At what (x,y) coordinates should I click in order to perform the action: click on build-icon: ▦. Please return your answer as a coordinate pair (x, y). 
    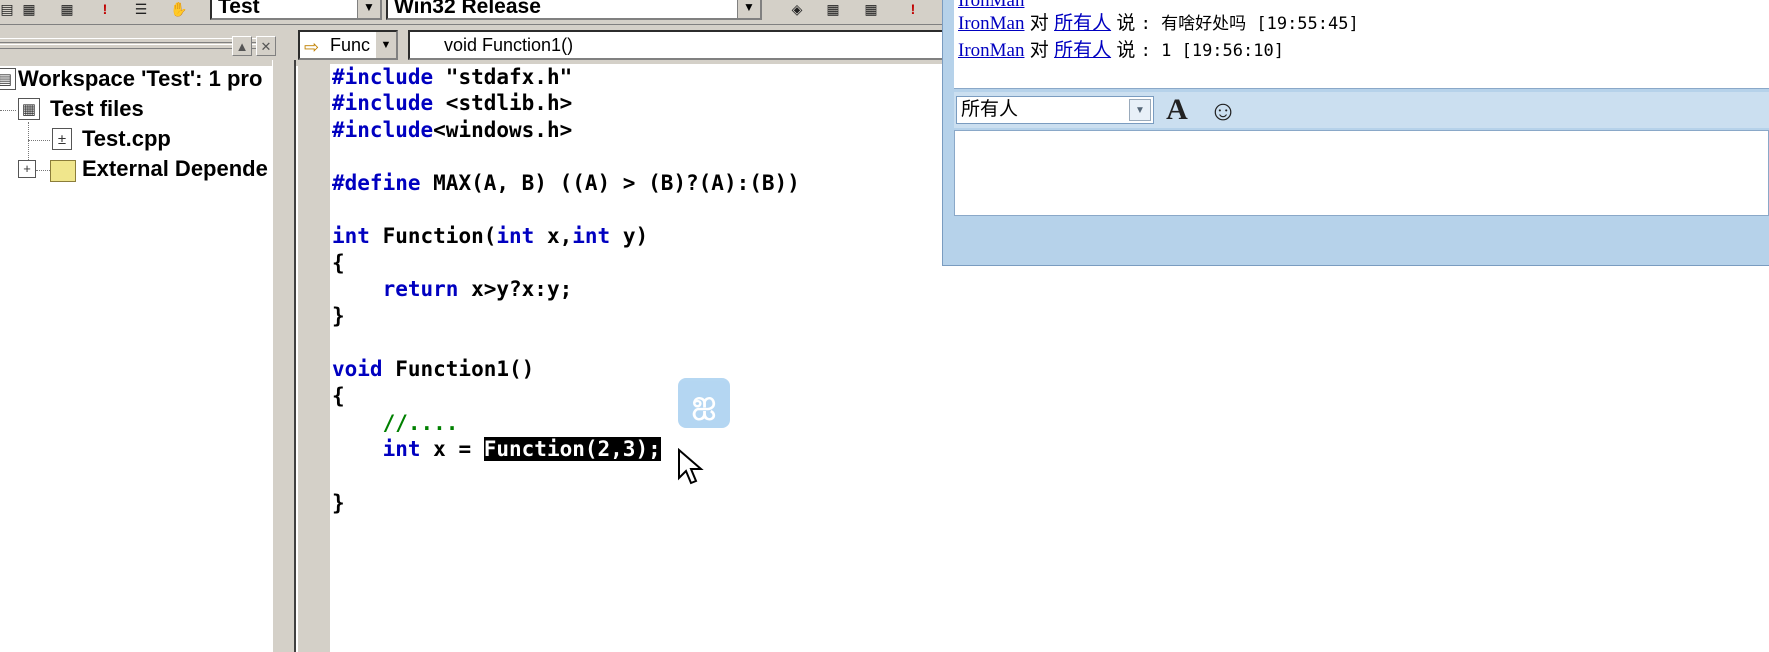
    Looking at the image, I should click on (833, 9).